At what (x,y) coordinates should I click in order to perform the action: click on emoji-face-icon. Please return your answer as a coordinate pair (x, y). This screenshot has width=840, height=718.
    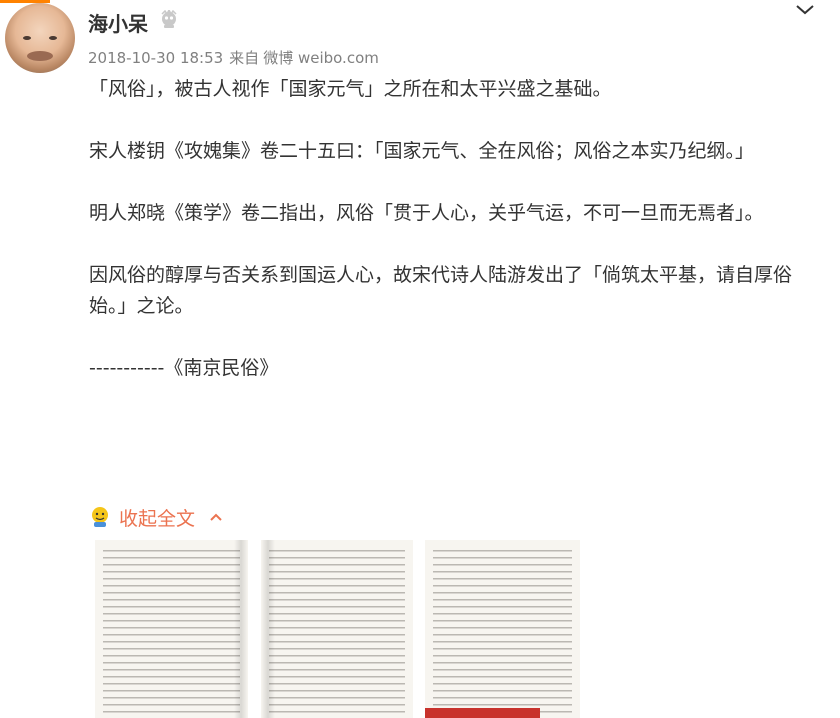
    Looking at the image, I should click on (100, 517).